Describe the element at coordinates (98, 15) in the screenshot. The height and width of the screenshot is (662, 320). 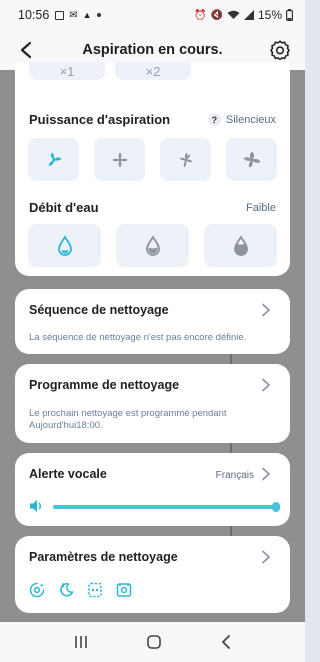
I see `more-notifications-icon` at that location.